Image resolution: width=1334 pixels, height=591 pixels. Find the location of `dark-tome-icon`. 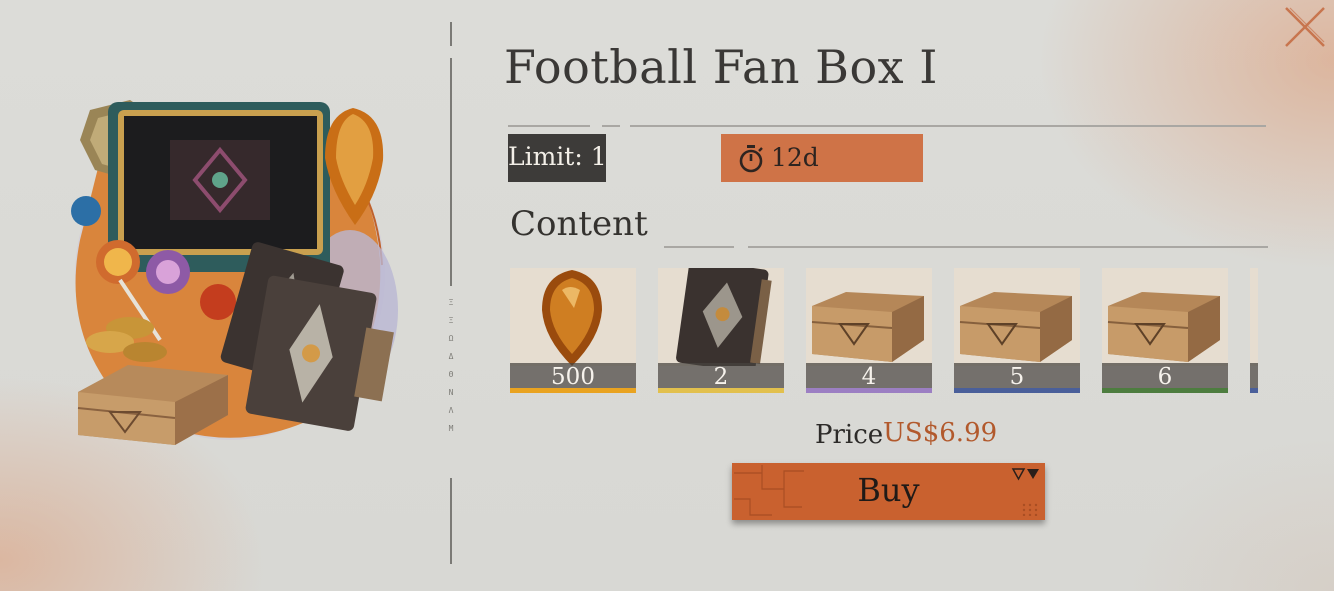

dark-tome-icon is located at coordinates (721, 317).